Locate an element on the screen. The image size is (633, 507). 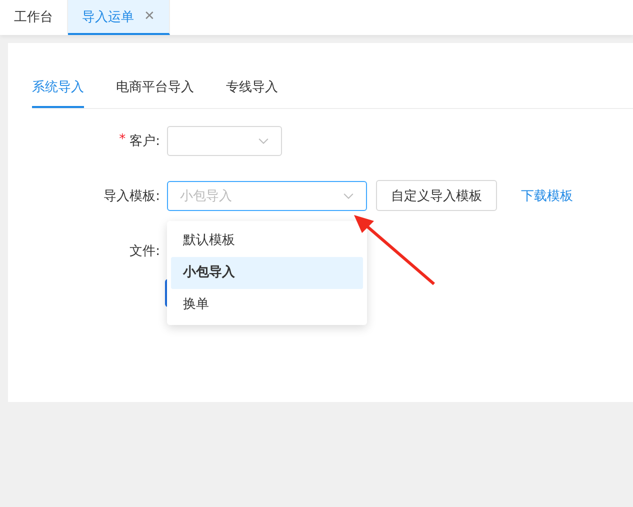
dropdown-option: 小包导入 is located at coordinates (267, 273).